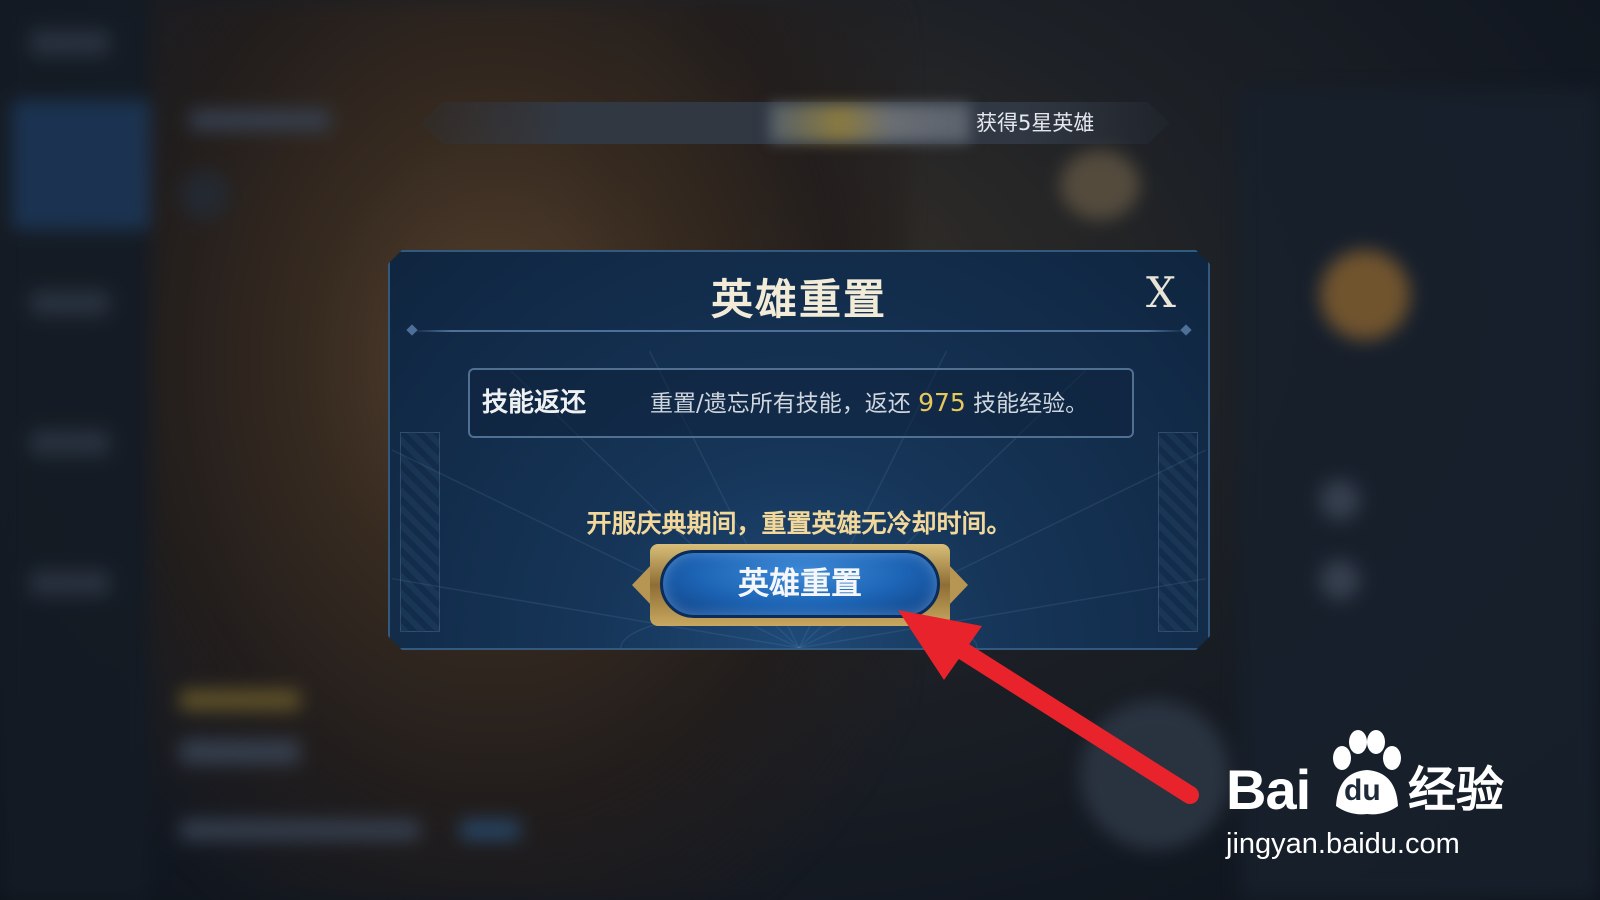 This screenshot has height=900, width=1600. What do you see at coordinates (1035, 123) in the screenshot?
I see `banner-text: 获得5星英雄` at bounding box center [1035, 123].